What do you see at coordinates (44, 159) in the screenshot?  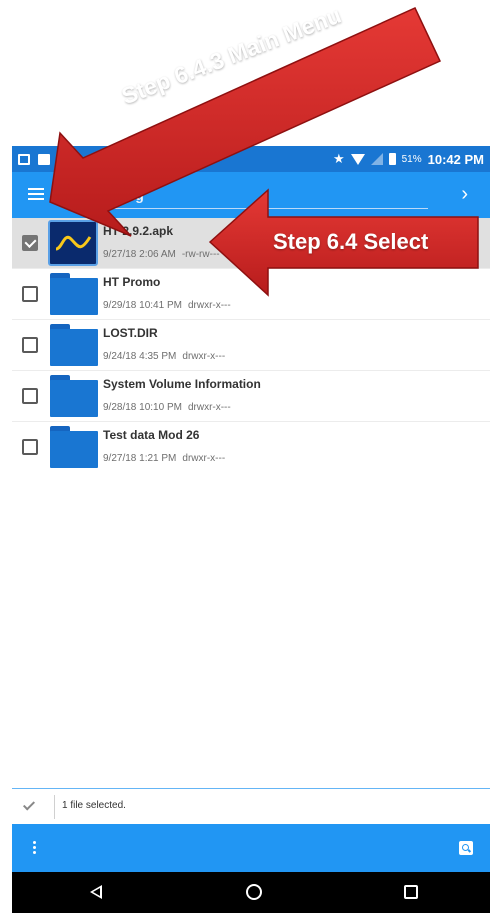 I see `outlook-notification-icon` at bounding box center [44, 159].